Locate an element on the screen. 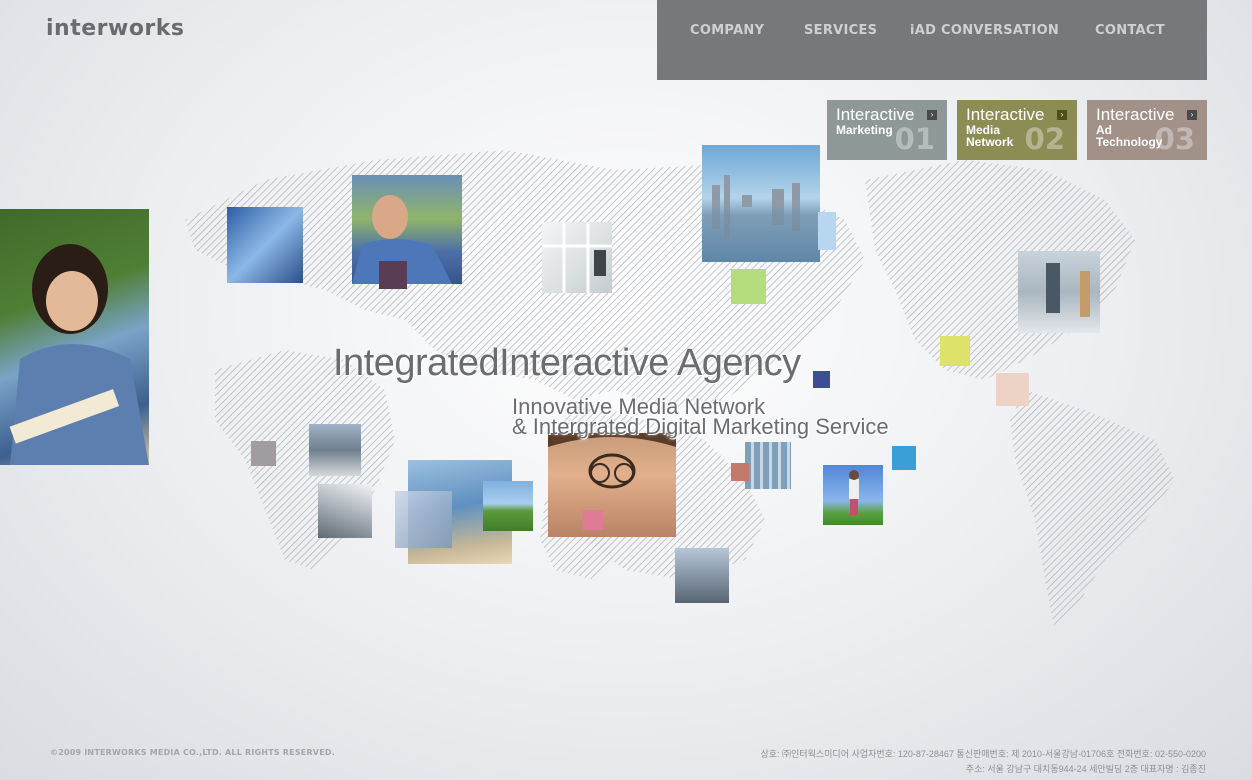 The image size is (1252, 780). tunnel-photo is located at coordinates (265, 245).